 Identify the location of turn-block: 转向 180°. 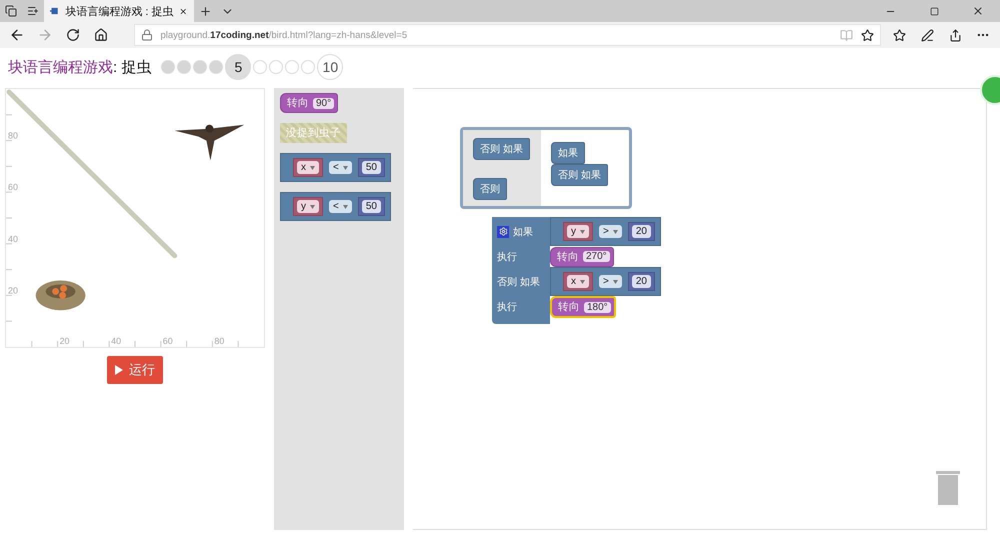
(583, 307).